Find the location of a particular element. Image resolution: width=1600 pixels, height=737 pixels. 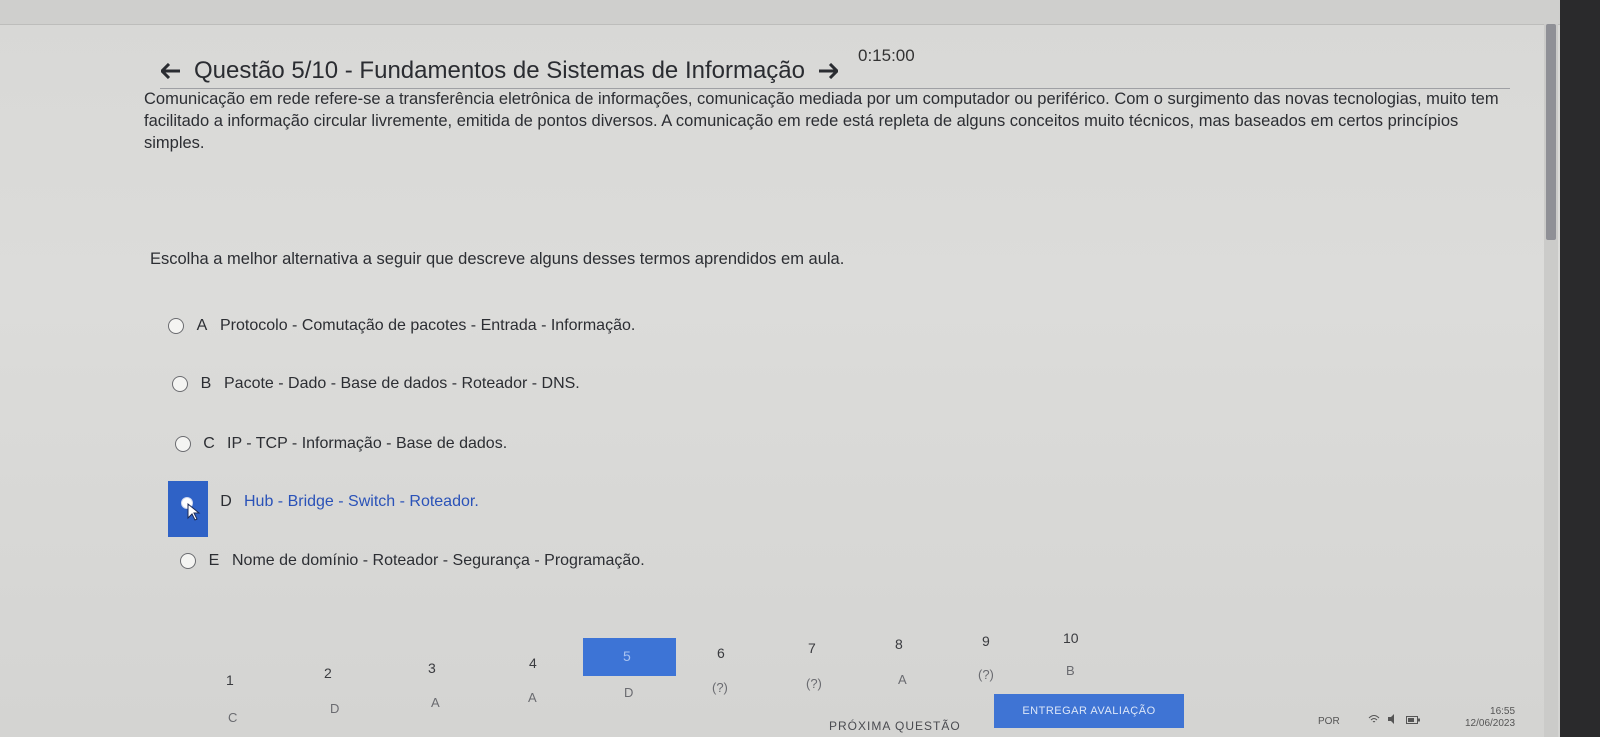

question-number-5: 5 is located at coordinates (627, 656).